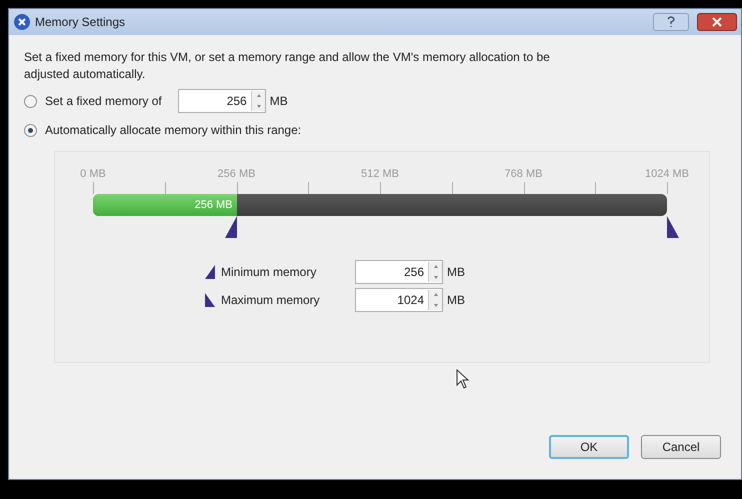  I want to click on close-icon, so click(717, 22).